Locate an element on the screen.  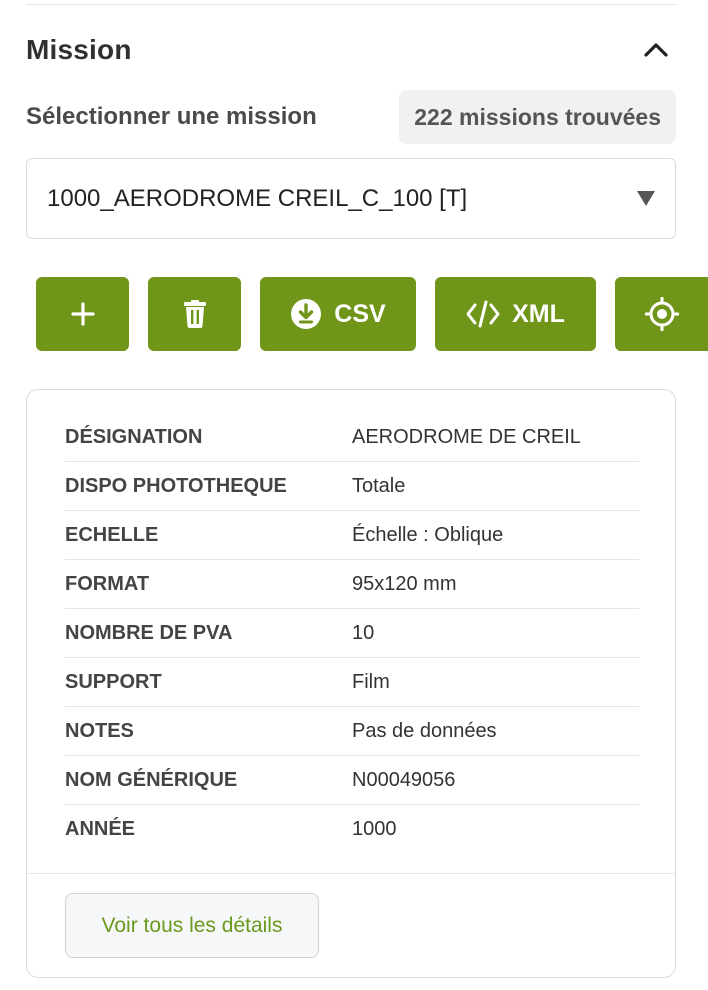
mission-dropdown-value: 1000_AERODROME CREIL_C_100 [T] is located at coordinates (257, 198).